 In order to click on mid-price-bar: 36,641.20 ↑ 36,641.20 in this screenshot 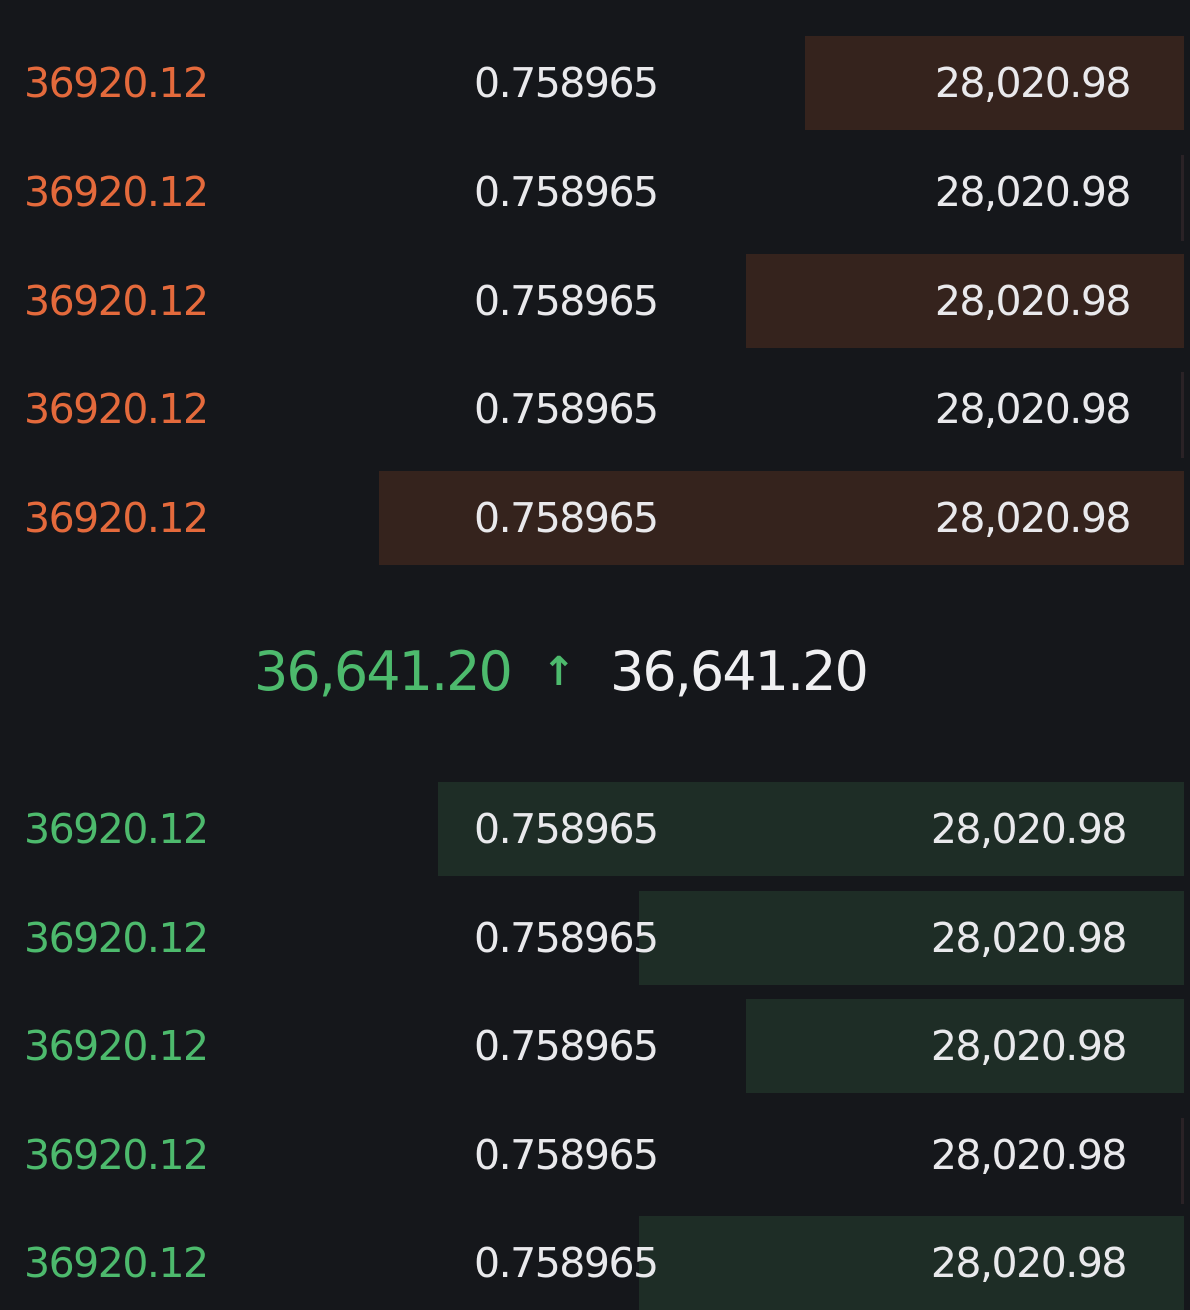, I will do `click(595, 672)`.